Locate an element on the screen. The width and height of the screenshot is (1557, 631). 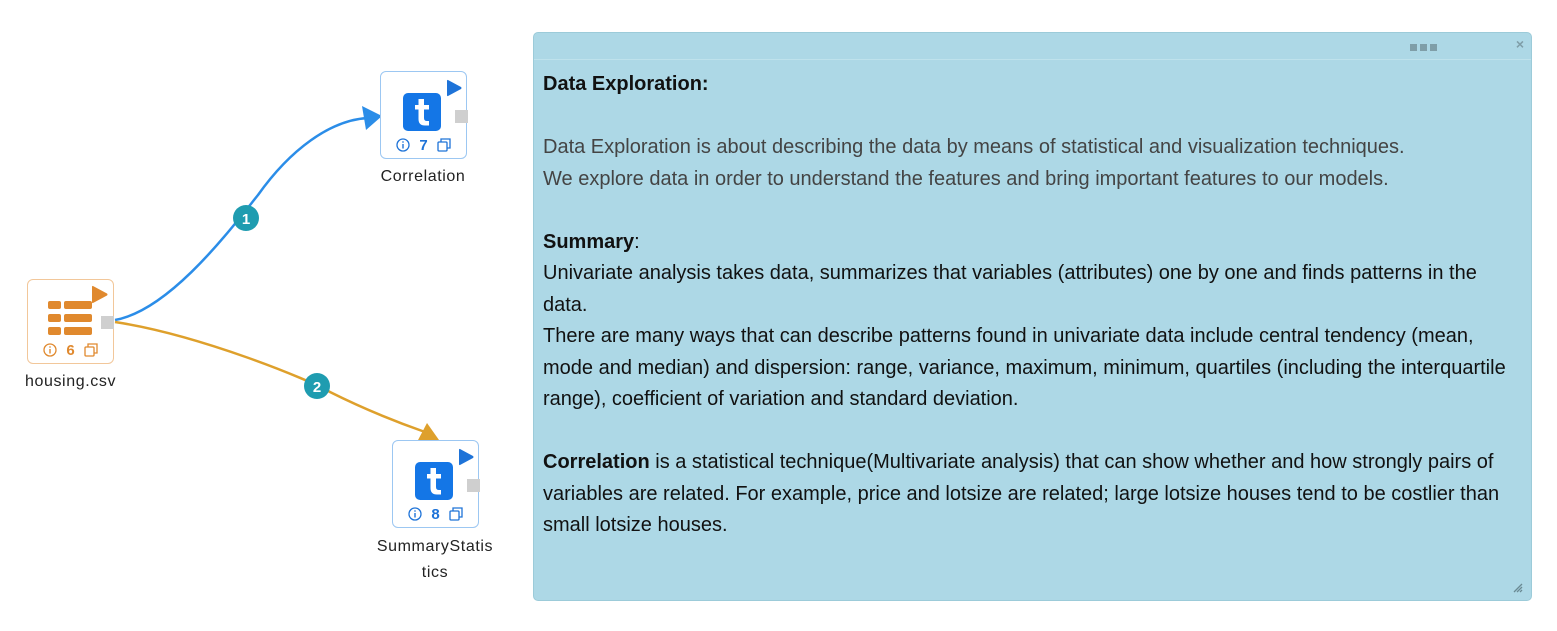
summary-heading: Summary is located at coordinates (589, 241).